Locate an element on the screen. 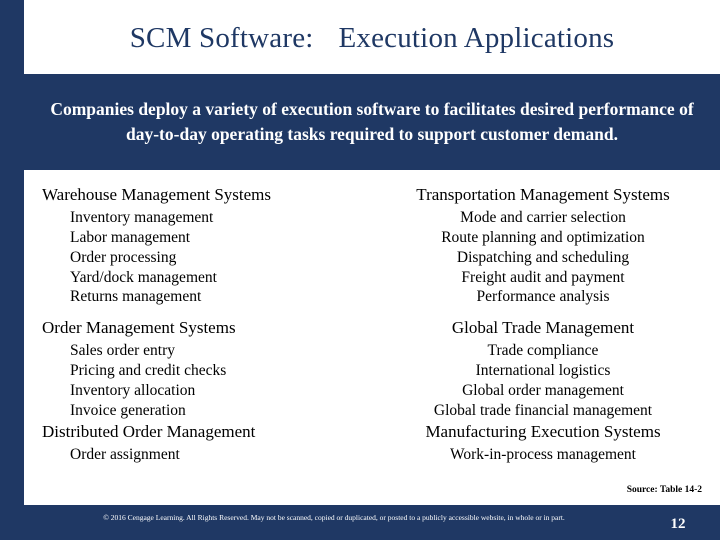 This screenshot has height=540, width=720. list-item: Global trade financial management is located at coordinates (543, 410).